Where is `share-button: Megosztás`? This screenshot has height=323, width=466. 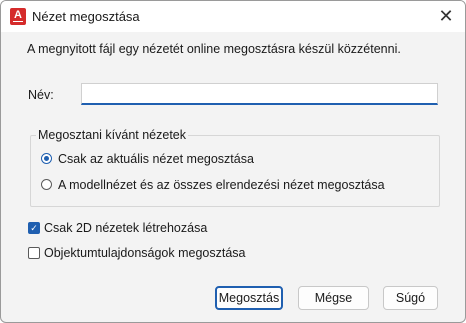
share-button: Megosztás is located at coordinates (249, 298).